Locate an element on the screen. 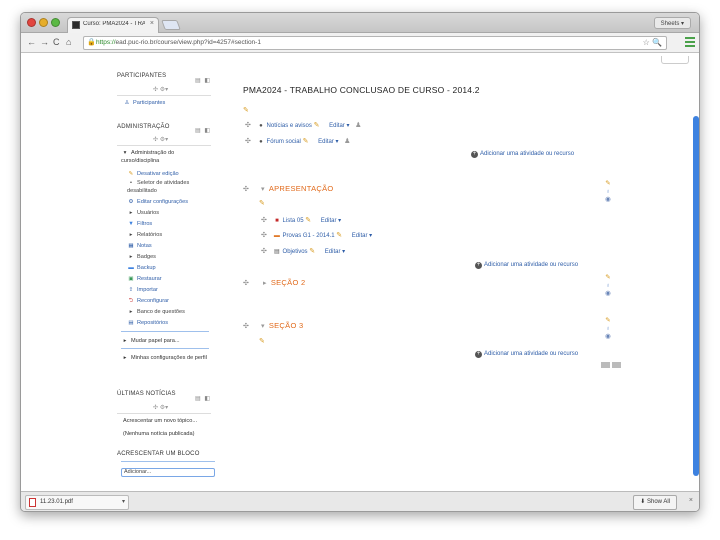  home-icon: ⌂ is located at coordinates (68, 42).